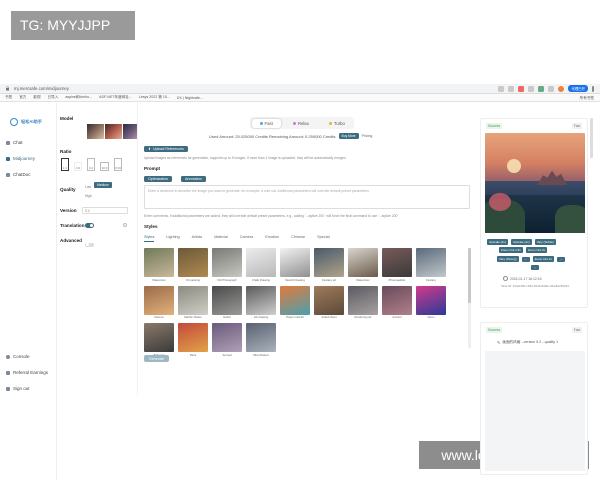 Image resolution: width=600 pixels, height=480 pixels. What do you see at coordinates (89, 244) in the screenshot?
I see `advanced-toggle` at bounding box center [89, 244].